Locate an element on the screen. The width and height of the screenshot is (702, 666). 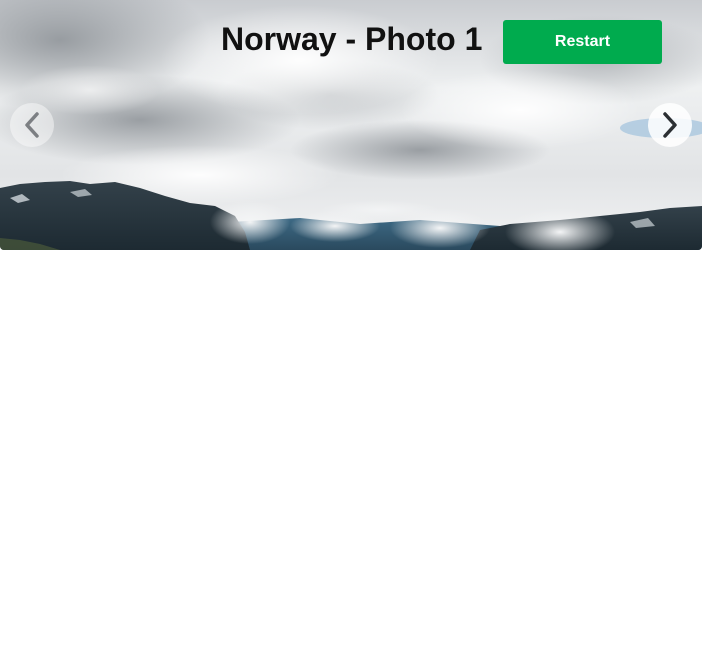
slide-title: Norway - Photo 1 is located at coordinates (352, 39).